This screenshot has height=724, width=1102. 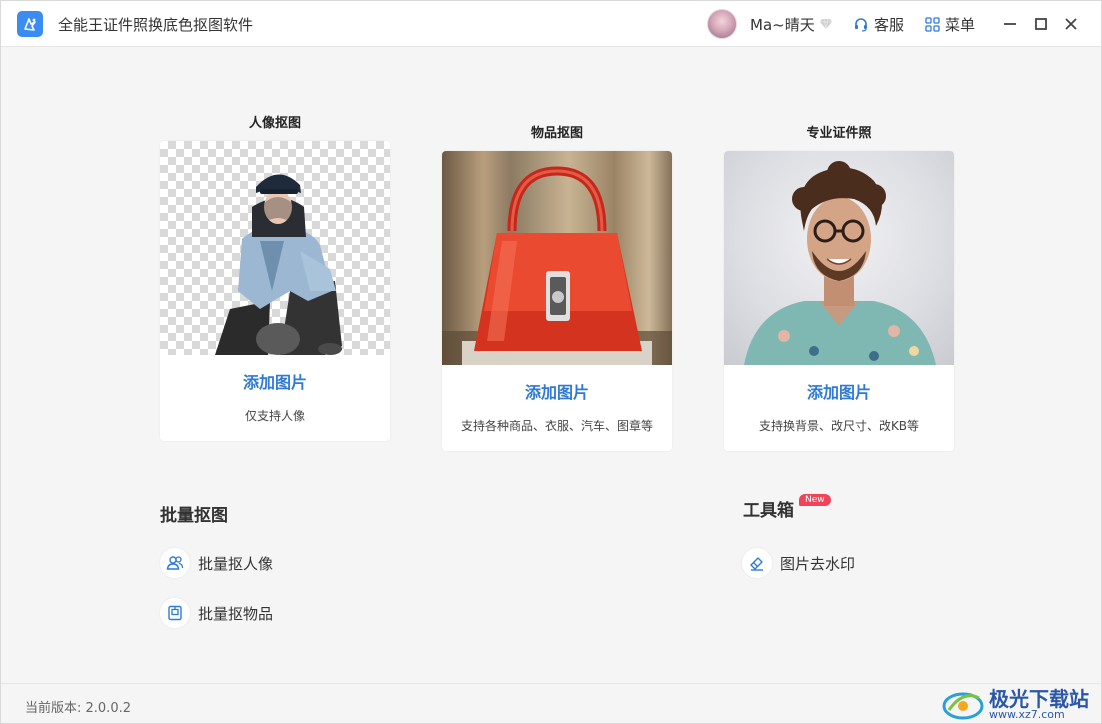 I want to click on id-photo-sample-image, so click(x=839, y=258).